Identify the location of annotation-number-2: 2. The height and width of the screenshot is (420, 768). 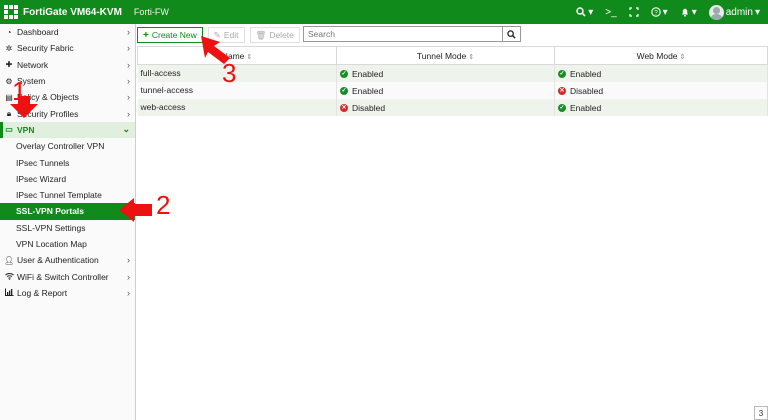
(163, 205).